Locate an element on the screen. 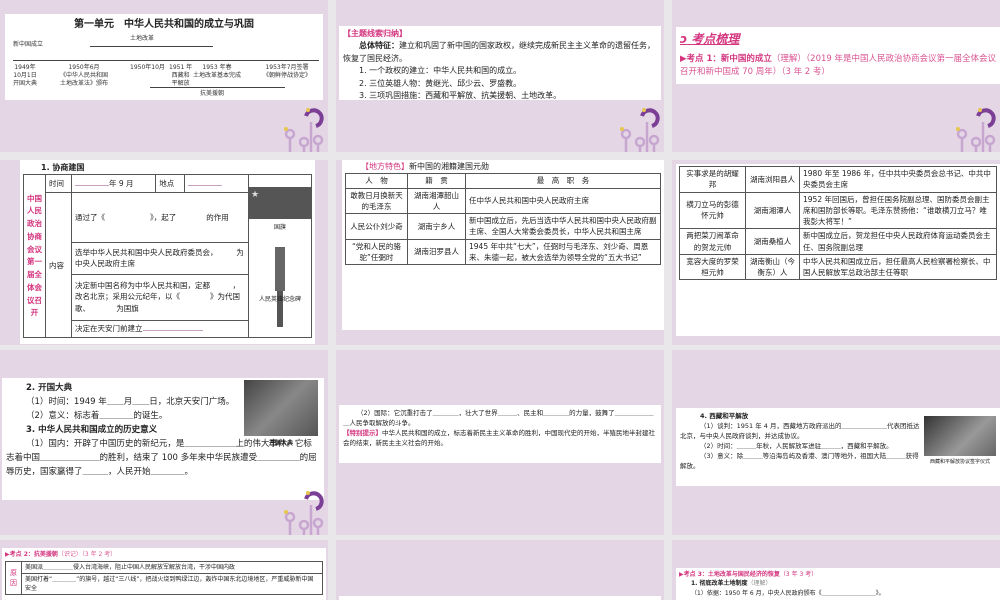  side-label: 原因 is located at coordinates (13, 578).